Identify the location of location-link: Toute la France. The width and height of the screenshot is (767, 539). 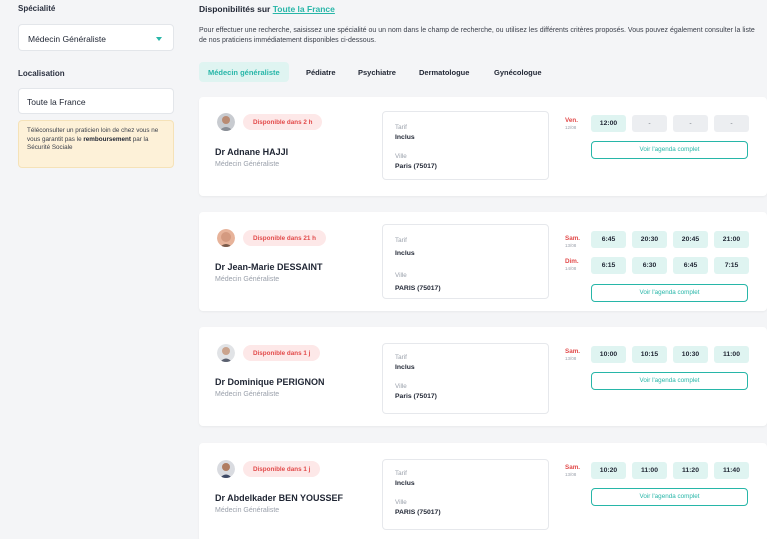
(304, 9).